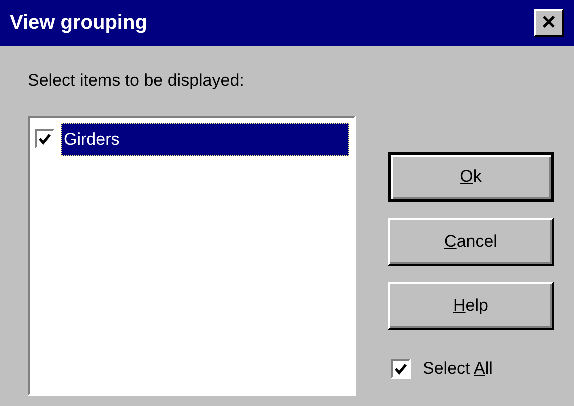  Describe the element at coordinates (458, 369) in the screenshot. I see `select-all-label: Select All` at that location.